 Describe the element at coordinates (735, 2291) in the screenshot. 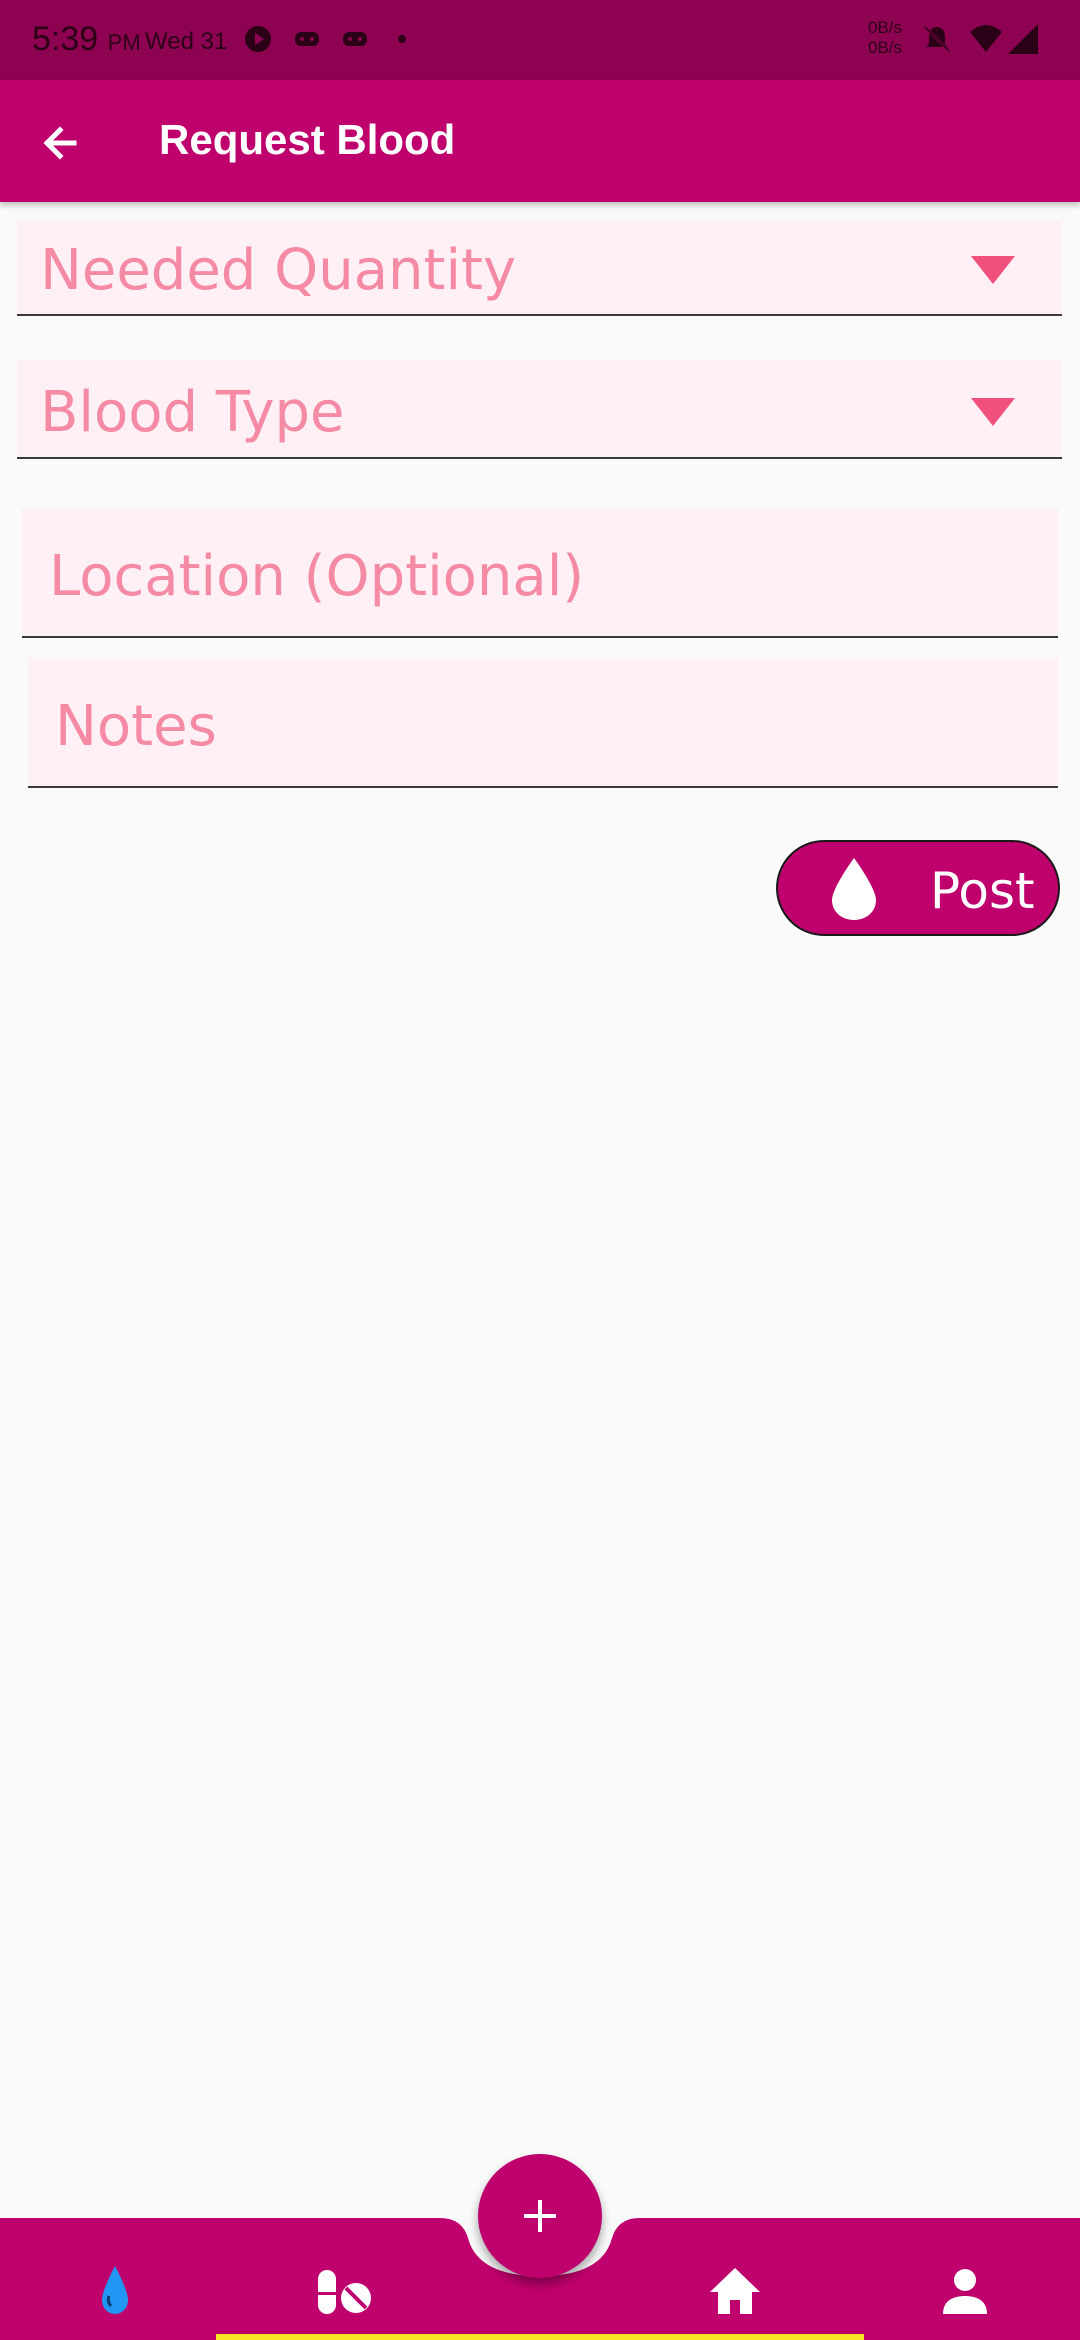

I see `home-icon` at that location.